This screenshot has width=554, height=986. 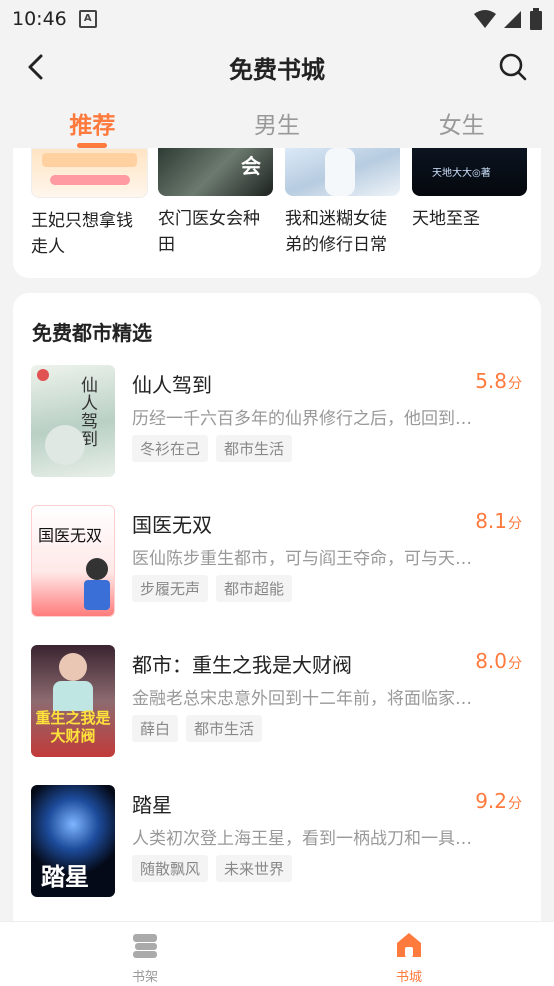 What do you see at coordinates (172, 385) in the screenshot?
I see `book-title: 仙人驾到` at bounding box center [172, 385].